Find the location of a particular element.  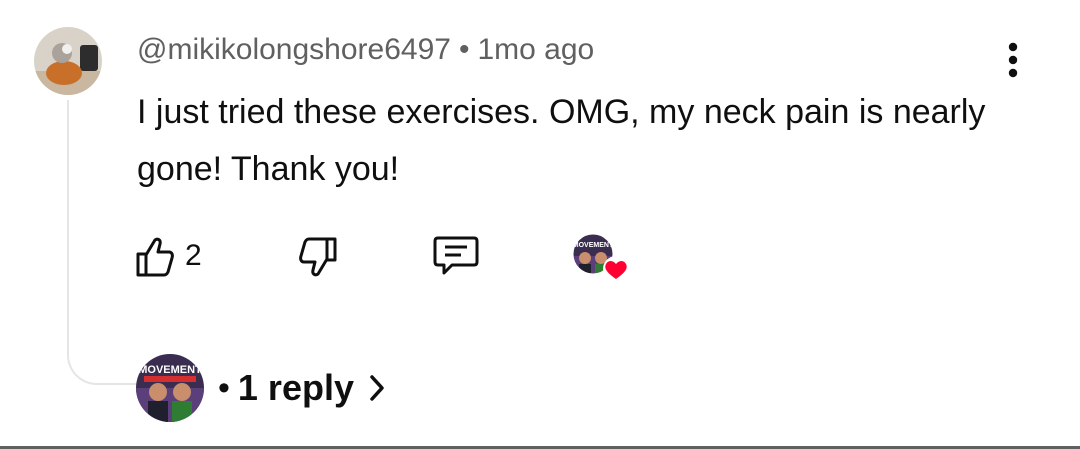

reply-button is located at coordinates (456, 258).